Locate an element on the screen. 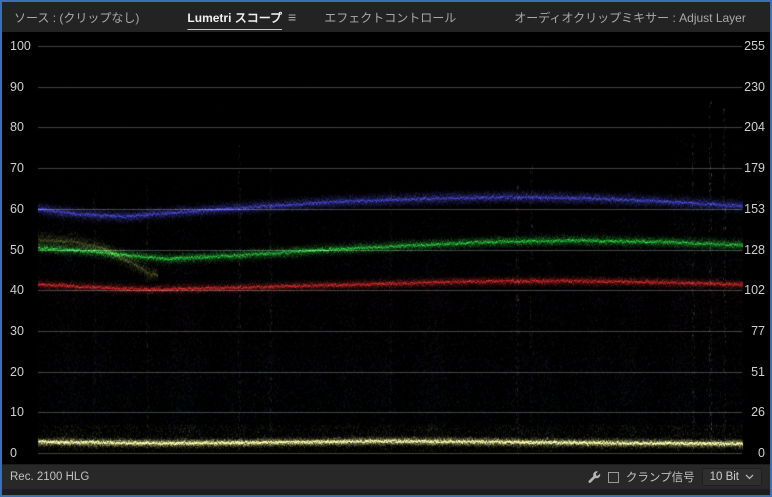  left-axis-label: 80 is located at coordinates (17, 127).